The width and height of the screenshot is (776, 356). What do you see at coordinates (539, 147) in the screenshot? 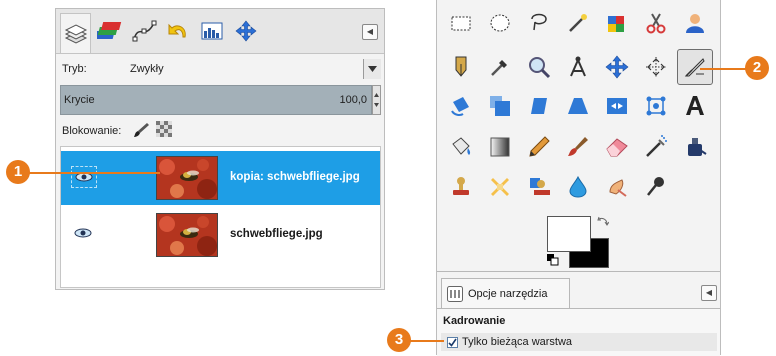
I see `pencil-tool` at bounding box center [539, 147].